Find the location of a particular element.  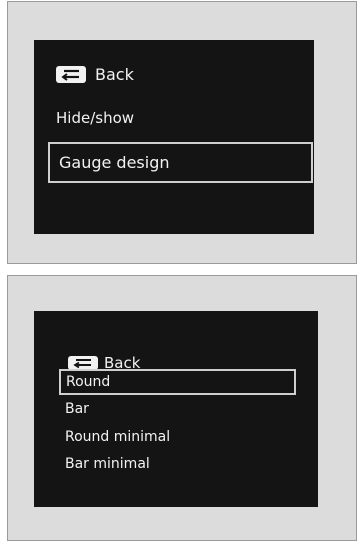

menu-item-hide-show: Hide/show is located at coordinates (95, 118).